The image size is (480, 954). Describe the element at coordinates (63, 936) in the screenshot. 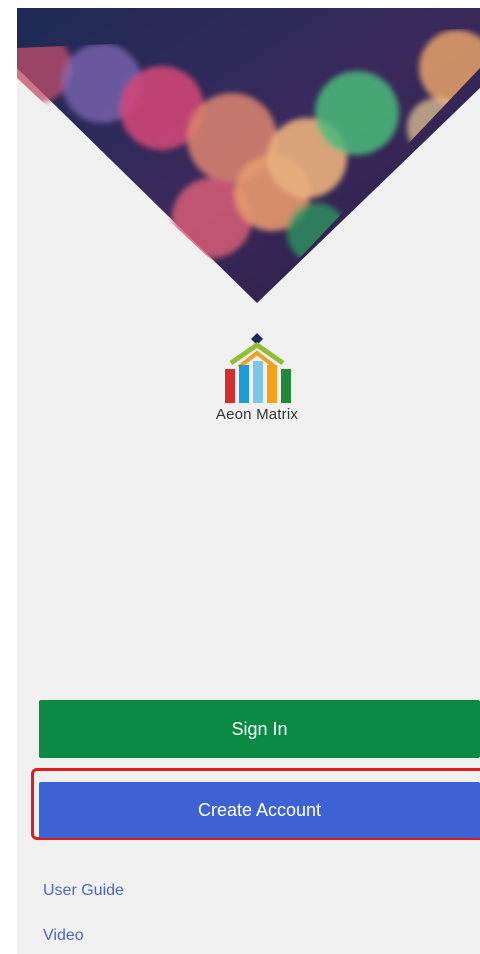

I see `video-link: Video` at that location.